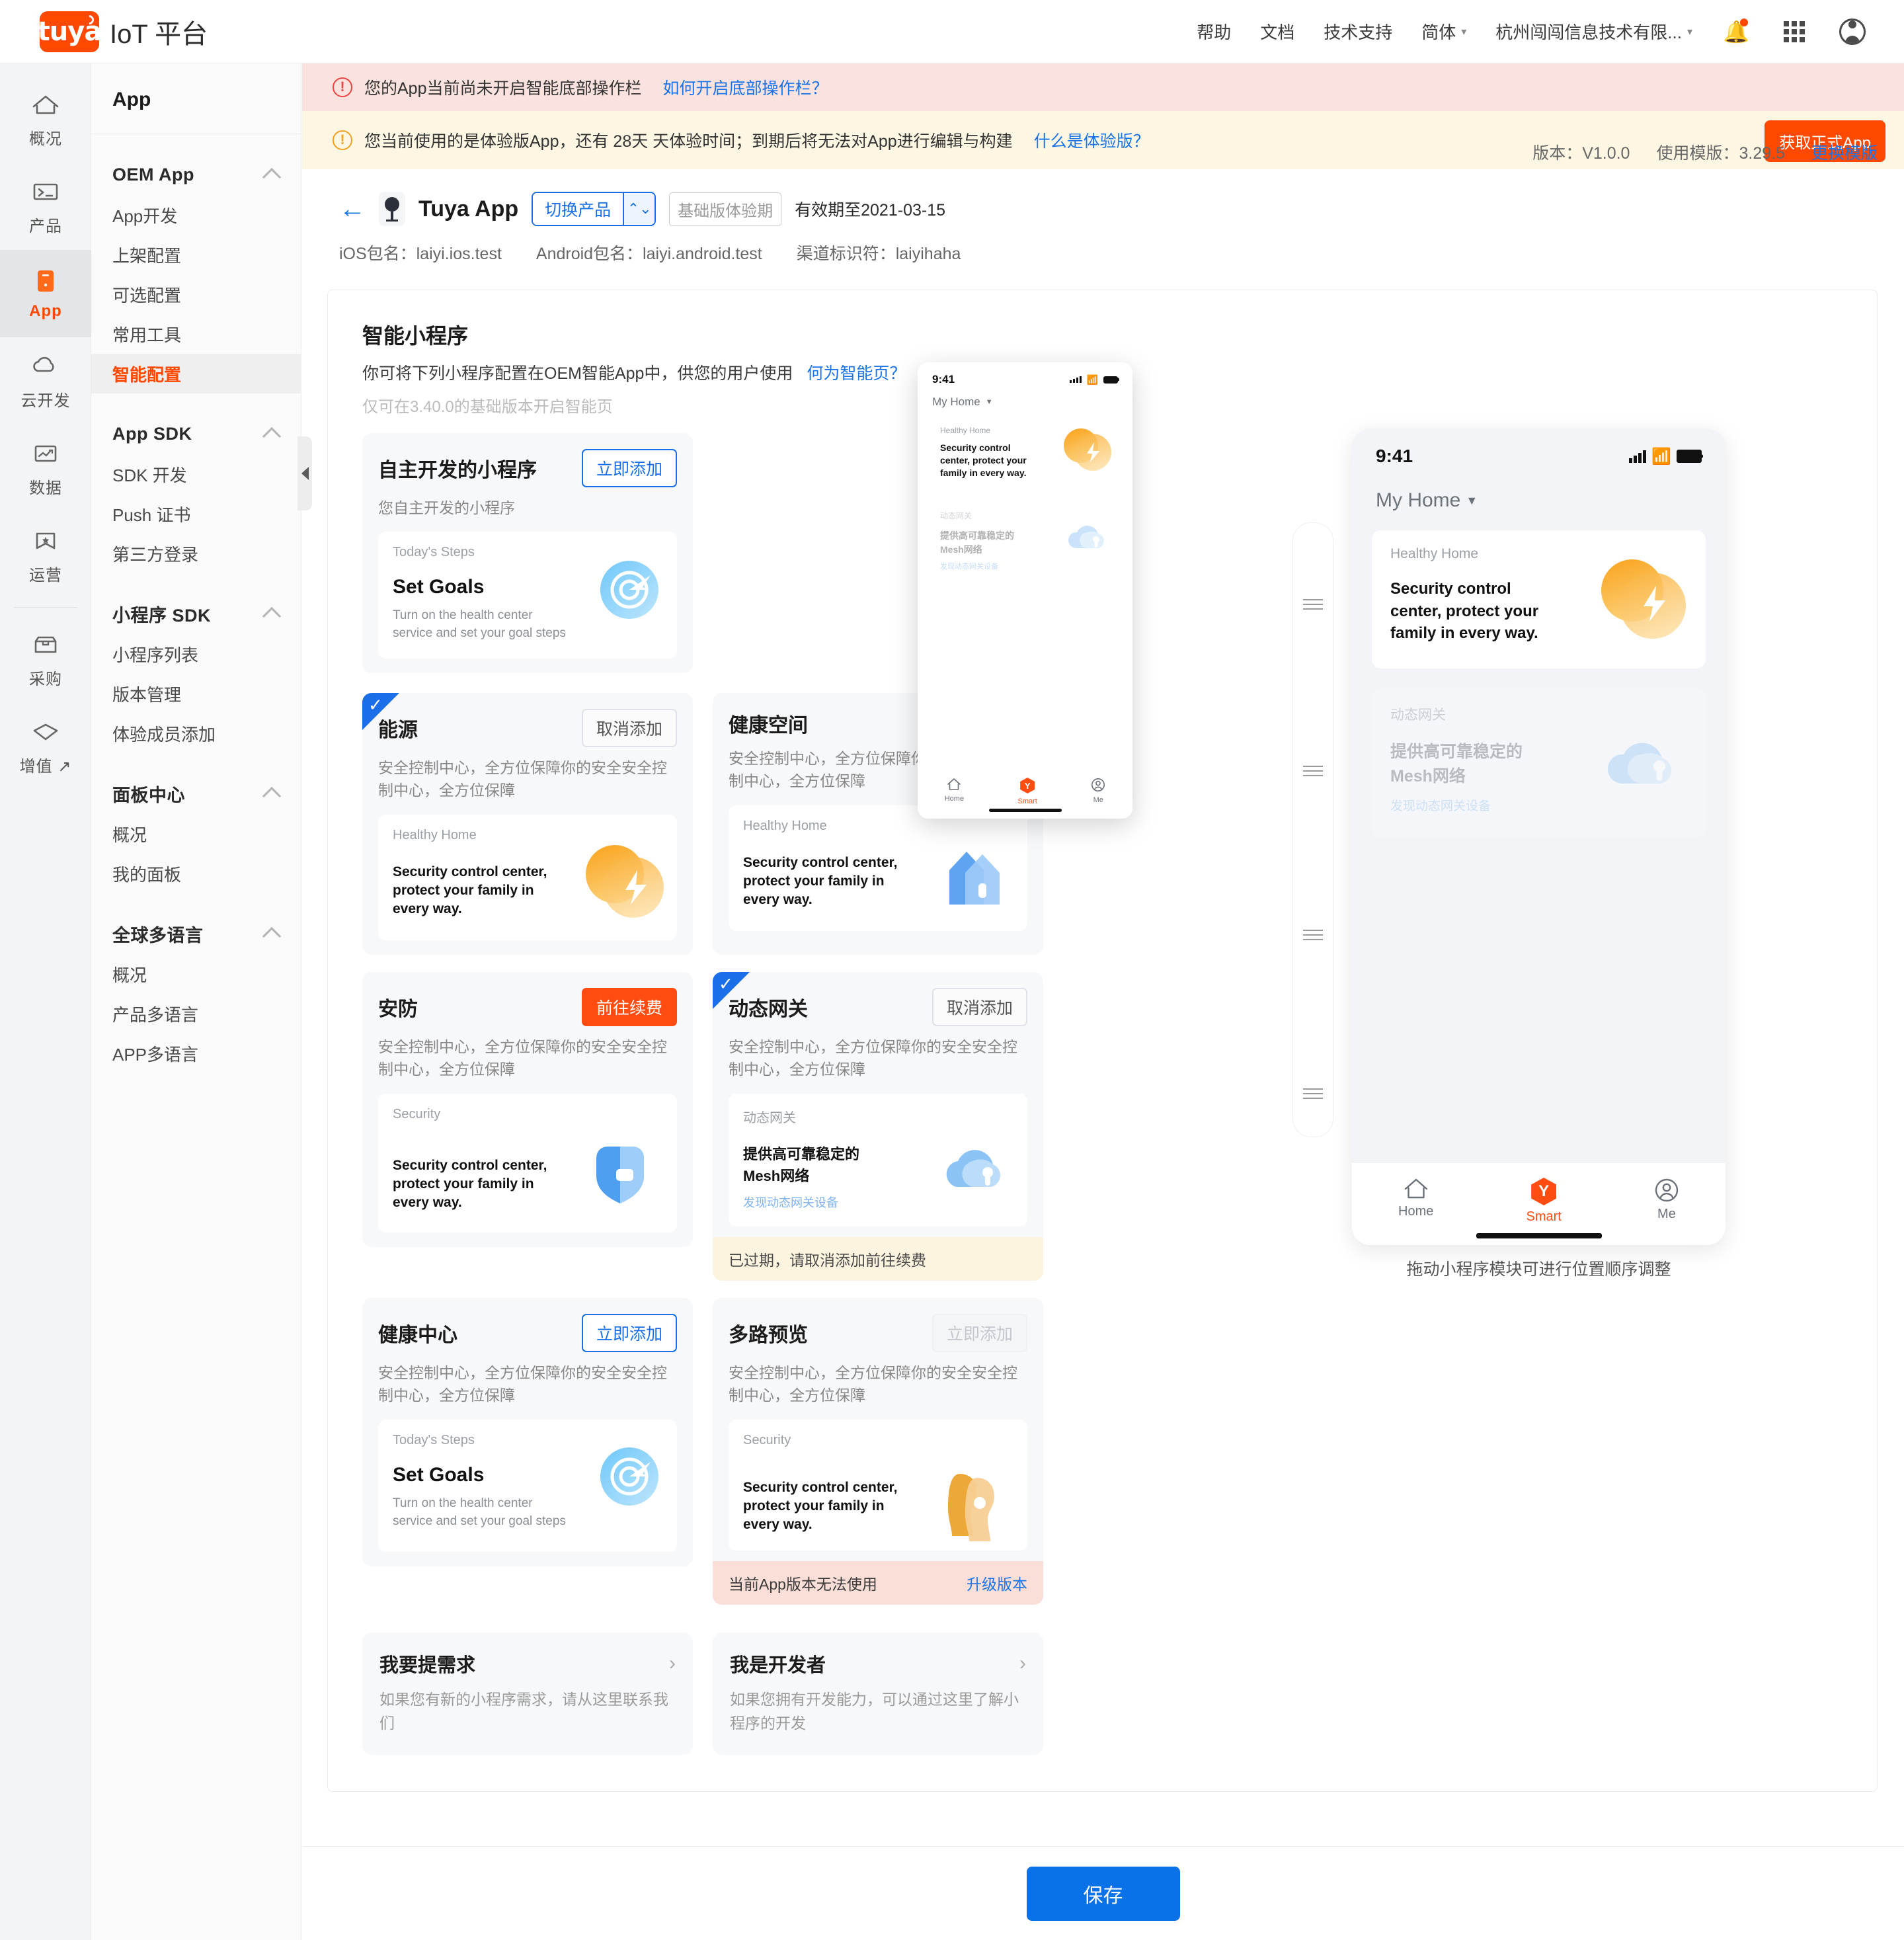 The width and height of the screenshot is (1904, 1940). What do you see at coordinates (392, 215) in the screenshot?
I see `stand-glyph` at bounding box center [392, 215].